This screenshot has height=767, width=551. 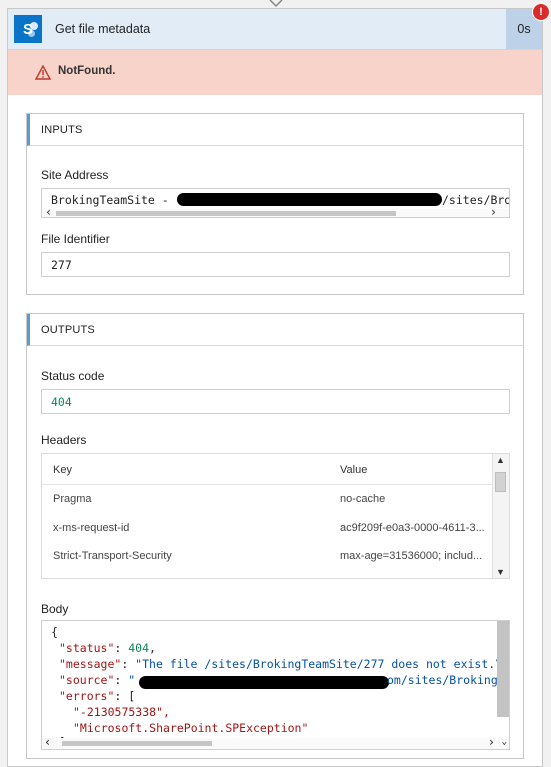 I want to click on json-string: "Microsoft.SharePoint.SPException", so click(x=191, y=728).